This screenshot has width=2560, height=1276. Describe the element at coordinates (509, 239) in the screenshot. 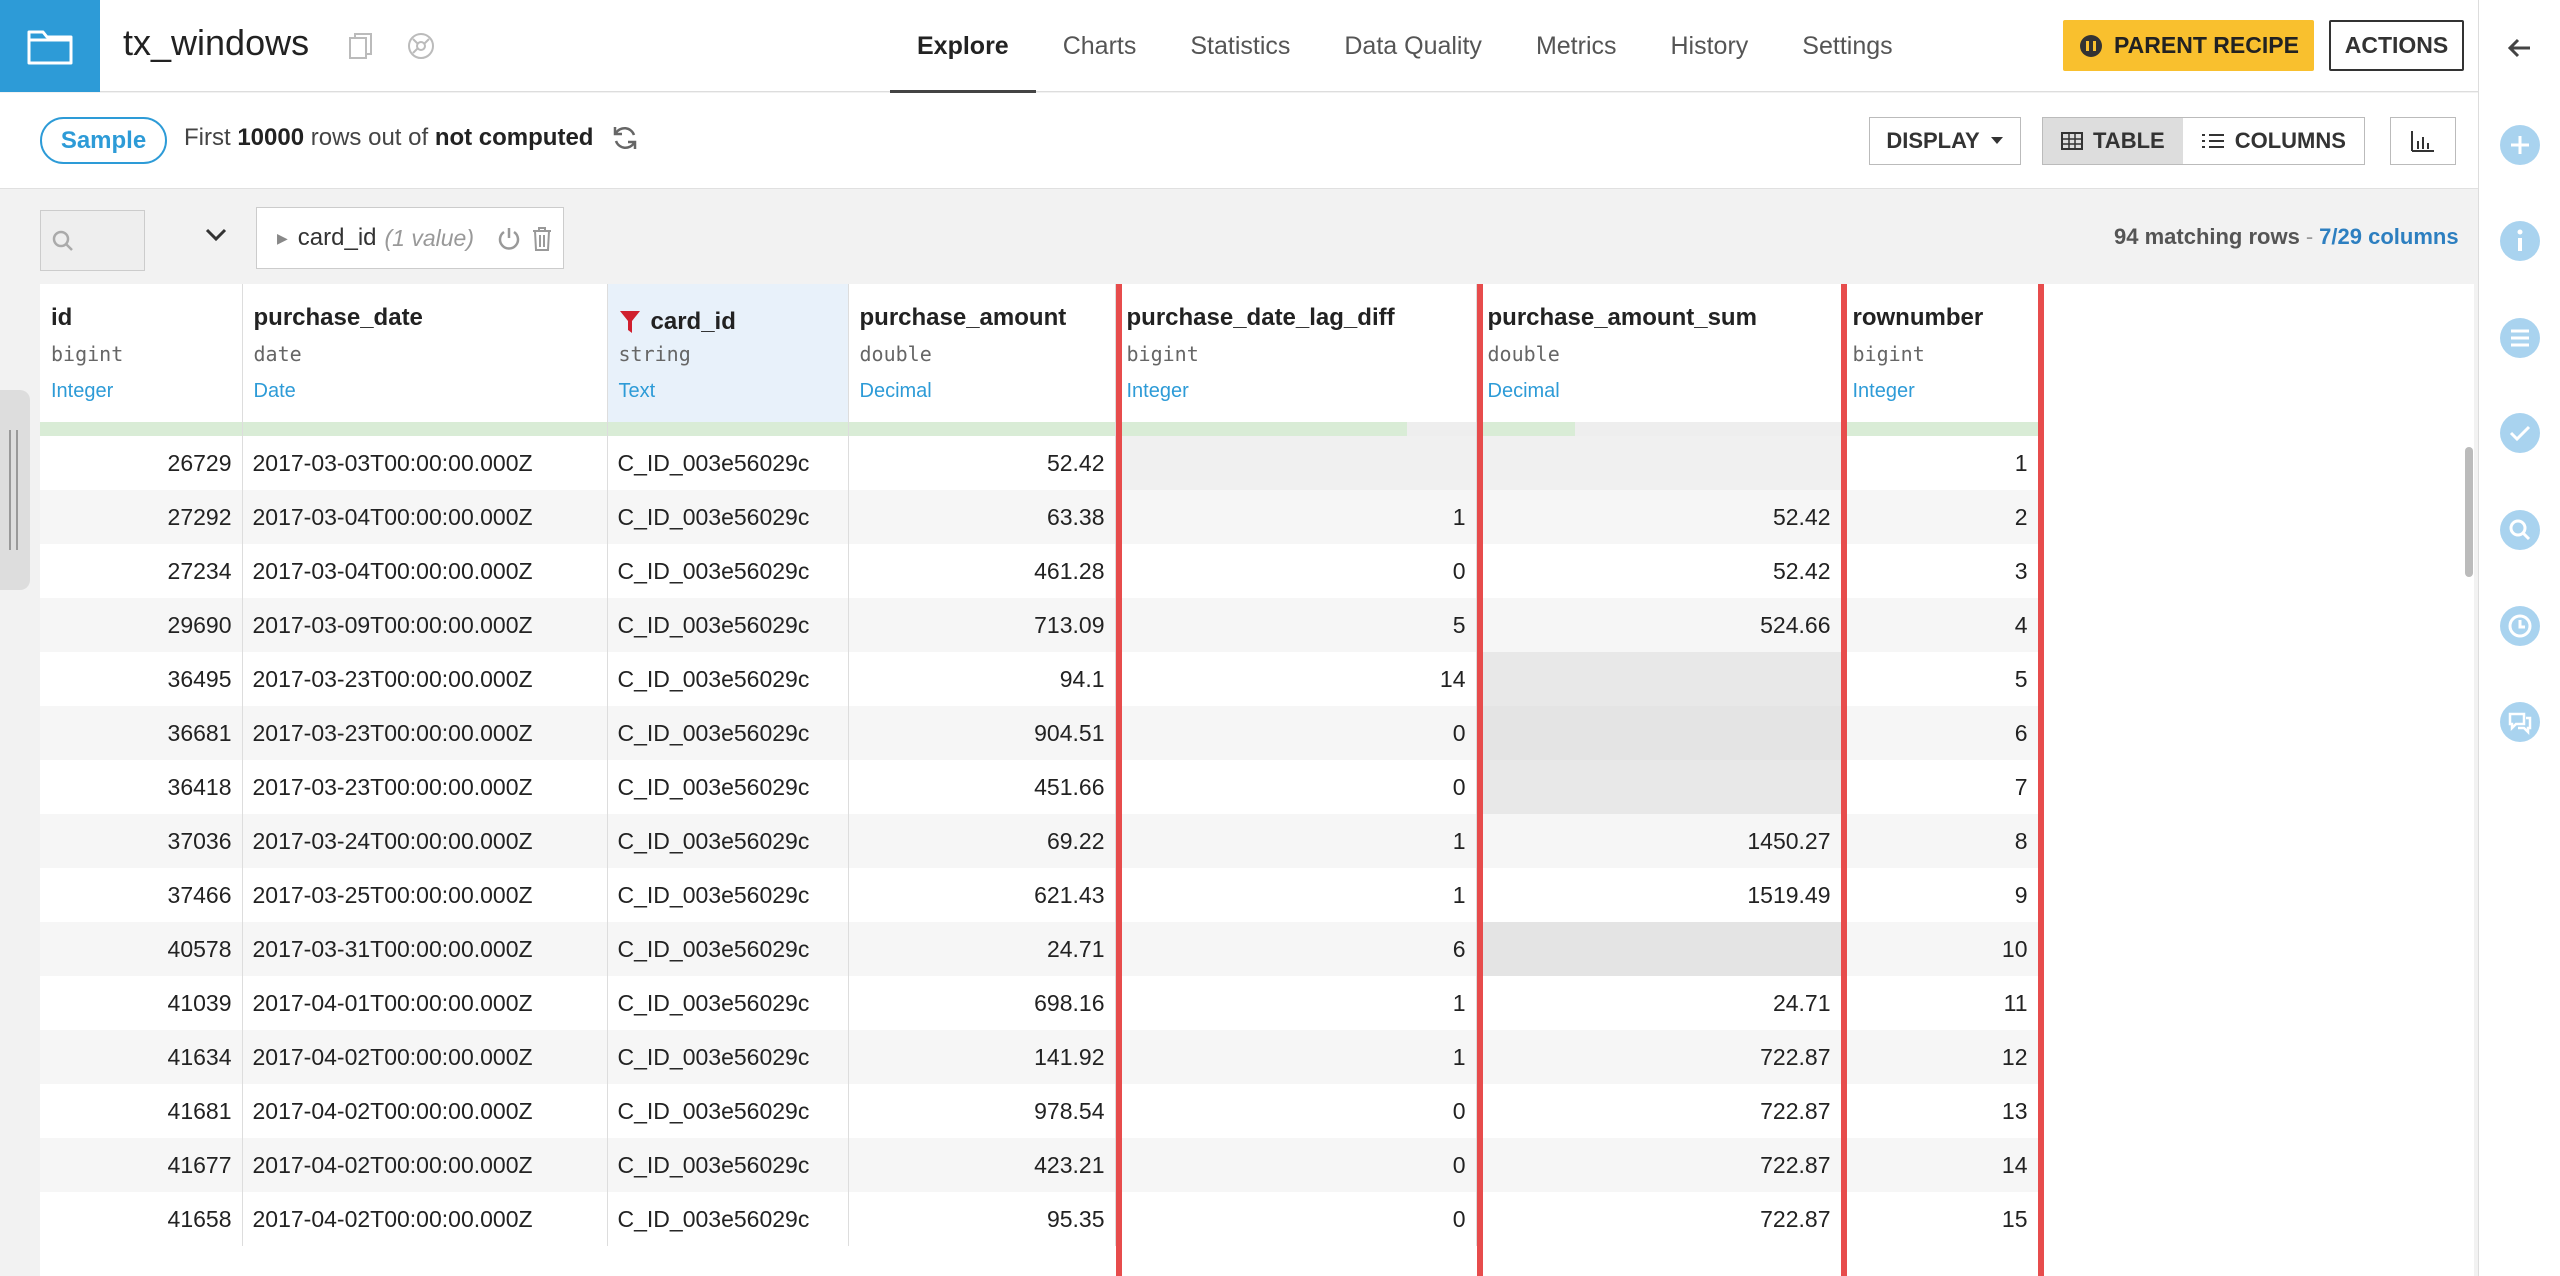

I see `power-icon` at that location.